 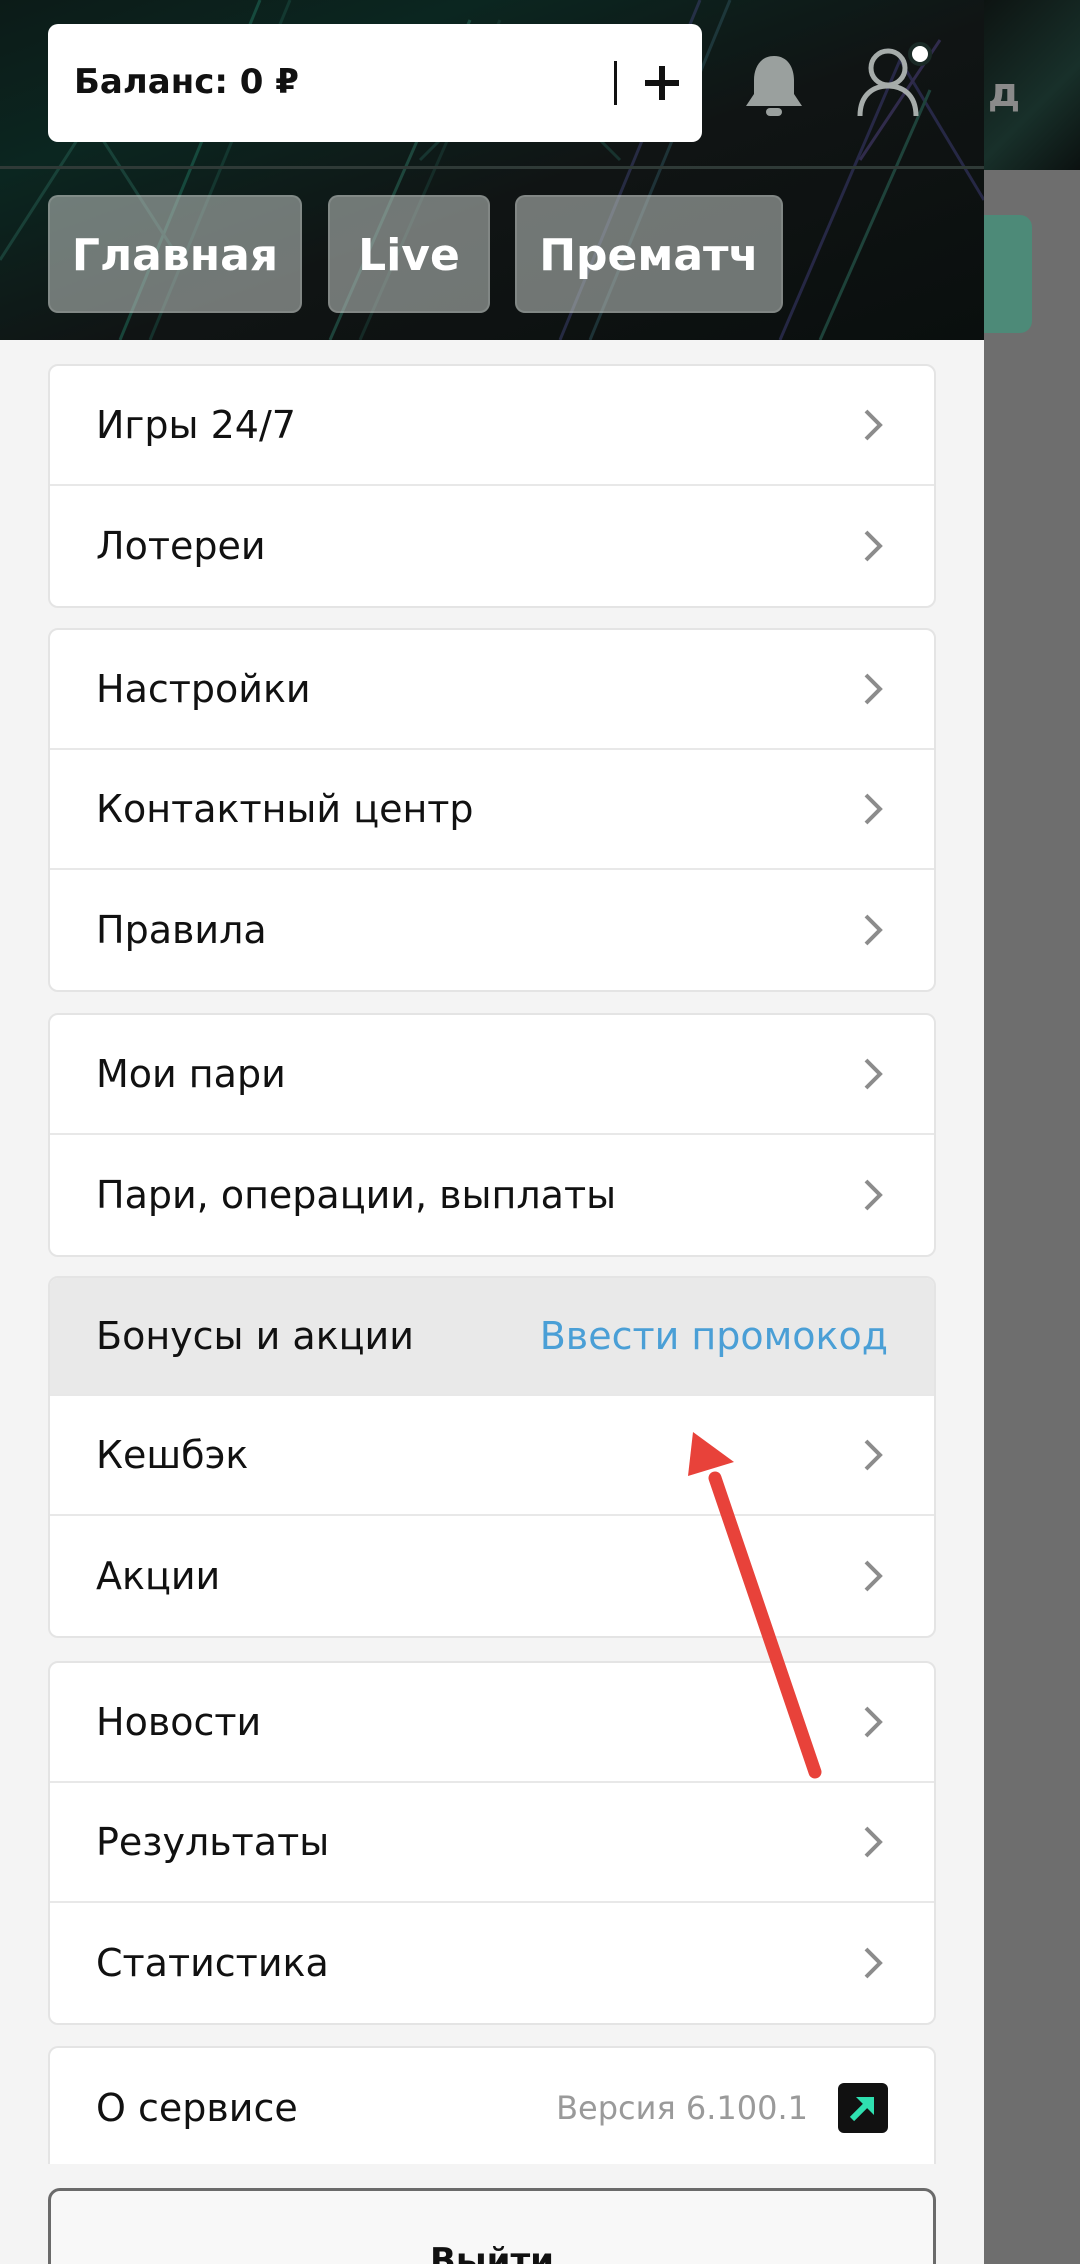 I want to click on user-icon, so click(x=894, y=79).